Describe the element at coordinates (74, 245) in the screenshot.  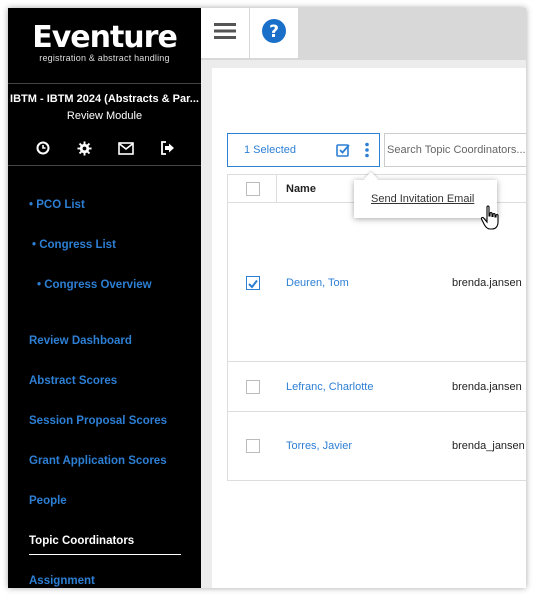
I see `nav-congress-list: • Congress List` at that location.